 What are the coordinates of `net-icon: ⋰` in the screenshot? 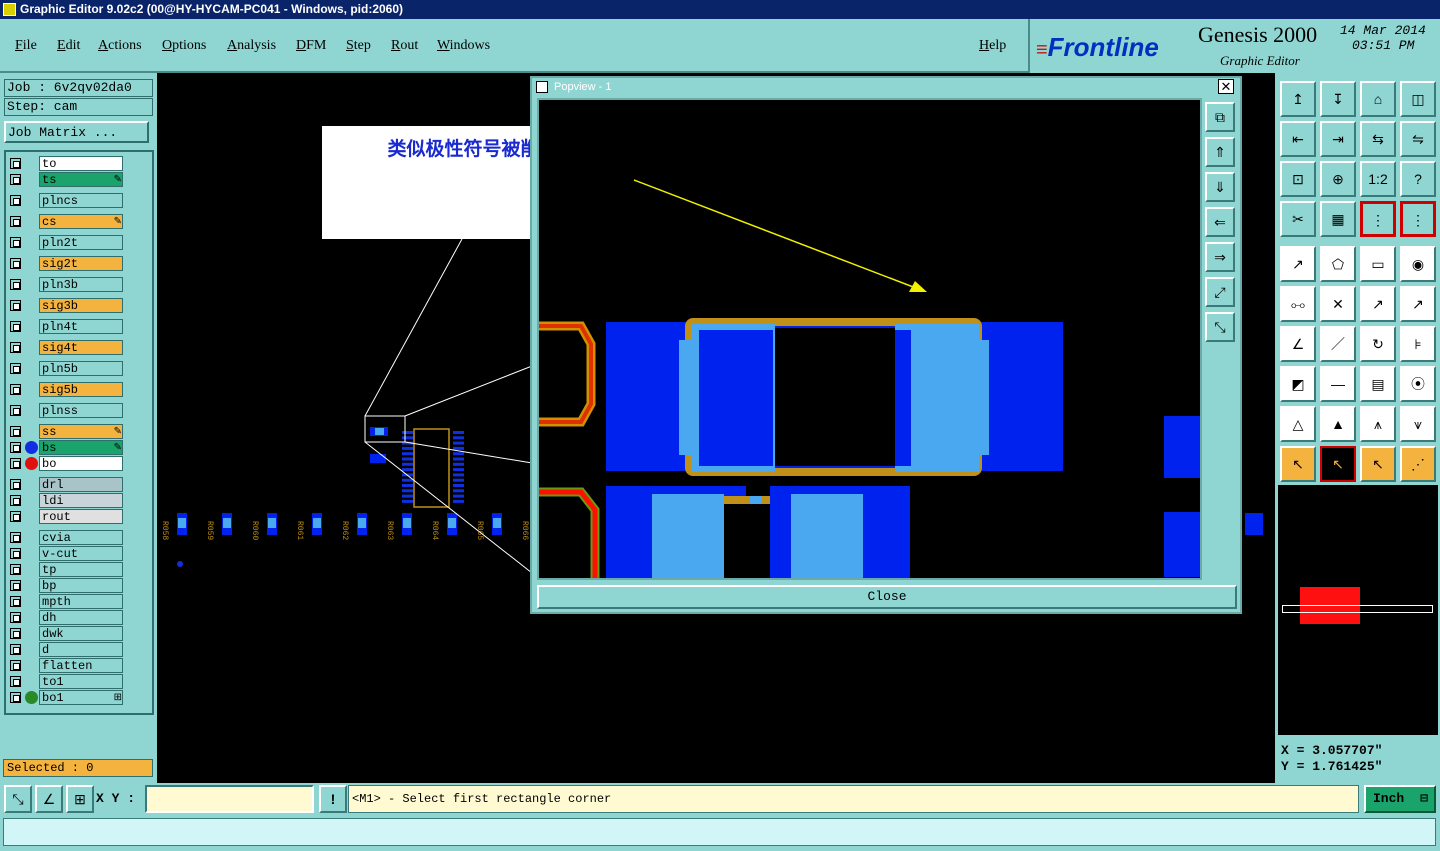 It's located at (1418, 464).